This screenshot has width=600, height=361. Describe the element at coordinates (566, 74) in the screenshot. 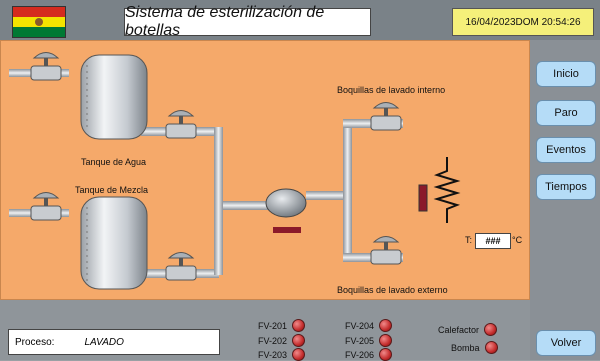

I see `start-button: Inicio` at that location.